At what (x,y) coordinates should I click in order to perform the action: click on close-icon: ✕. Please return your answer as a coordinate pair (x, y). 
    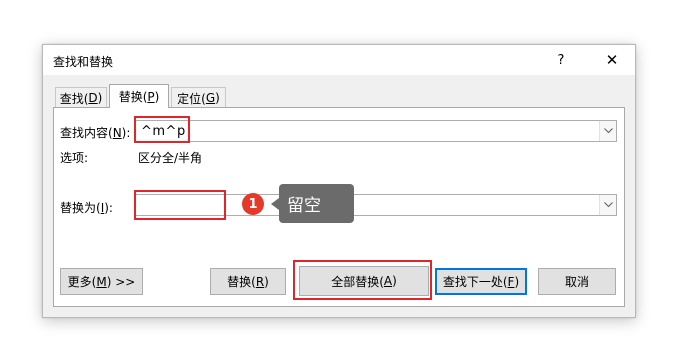
    Looking at the image, I should click on (612, 60).